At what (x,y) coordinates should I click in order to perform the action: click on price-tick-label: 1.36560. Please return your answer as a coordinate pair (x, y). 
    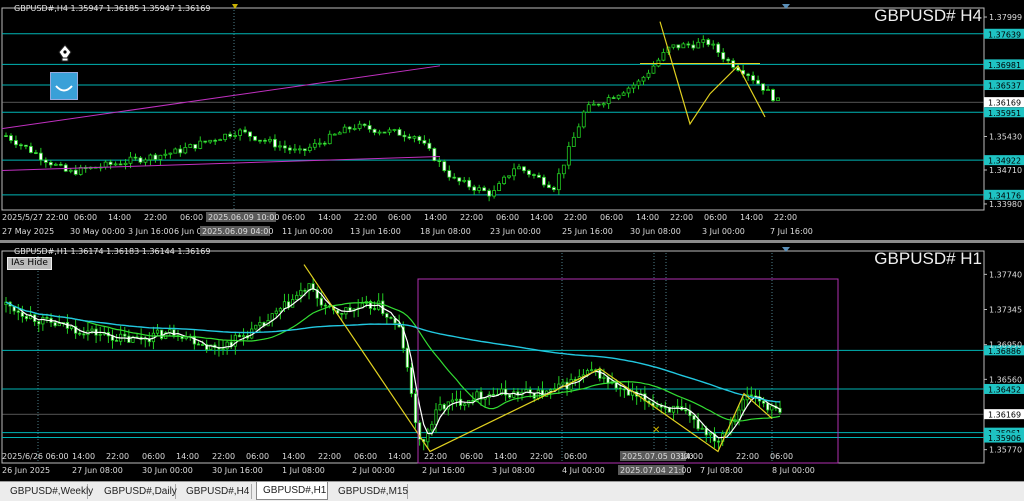
    Looking at the image, I should click on (1005, 379).